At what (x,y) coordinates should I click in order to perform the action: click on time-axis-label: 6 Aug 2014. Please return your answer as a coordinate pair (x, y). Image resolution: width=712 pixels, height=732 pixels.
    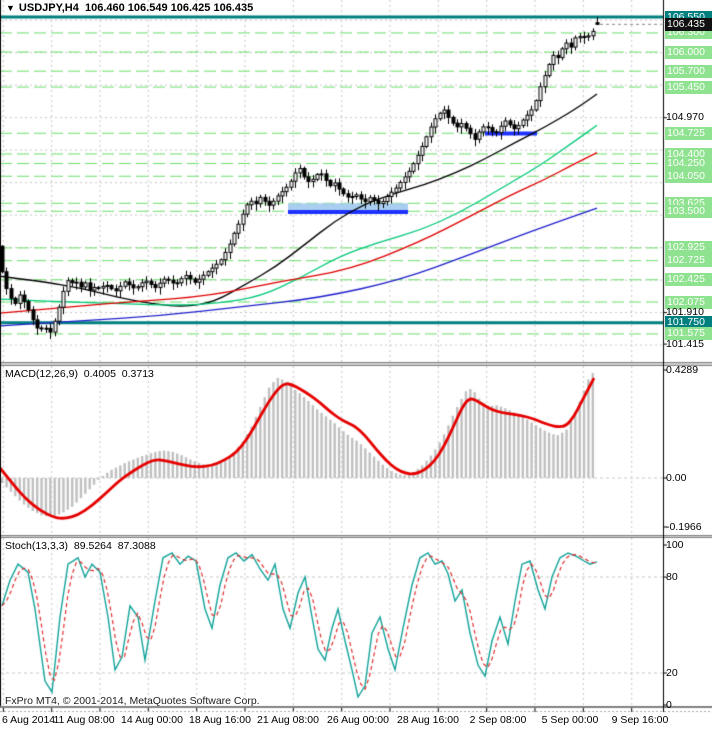
    Looking at the image, I should click on (29, 720).